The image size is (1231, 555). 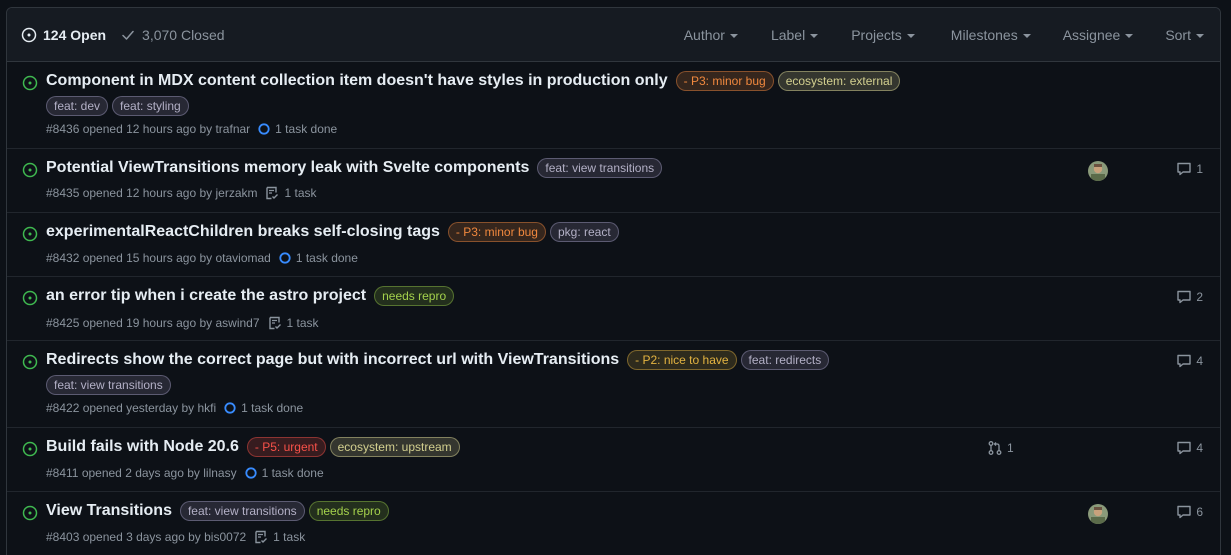 What do you see at coordinates (142, 447) in the screenshot?
I see `issue-title-link: Build fails with Node 20.6` at bounding box center [142, 447].